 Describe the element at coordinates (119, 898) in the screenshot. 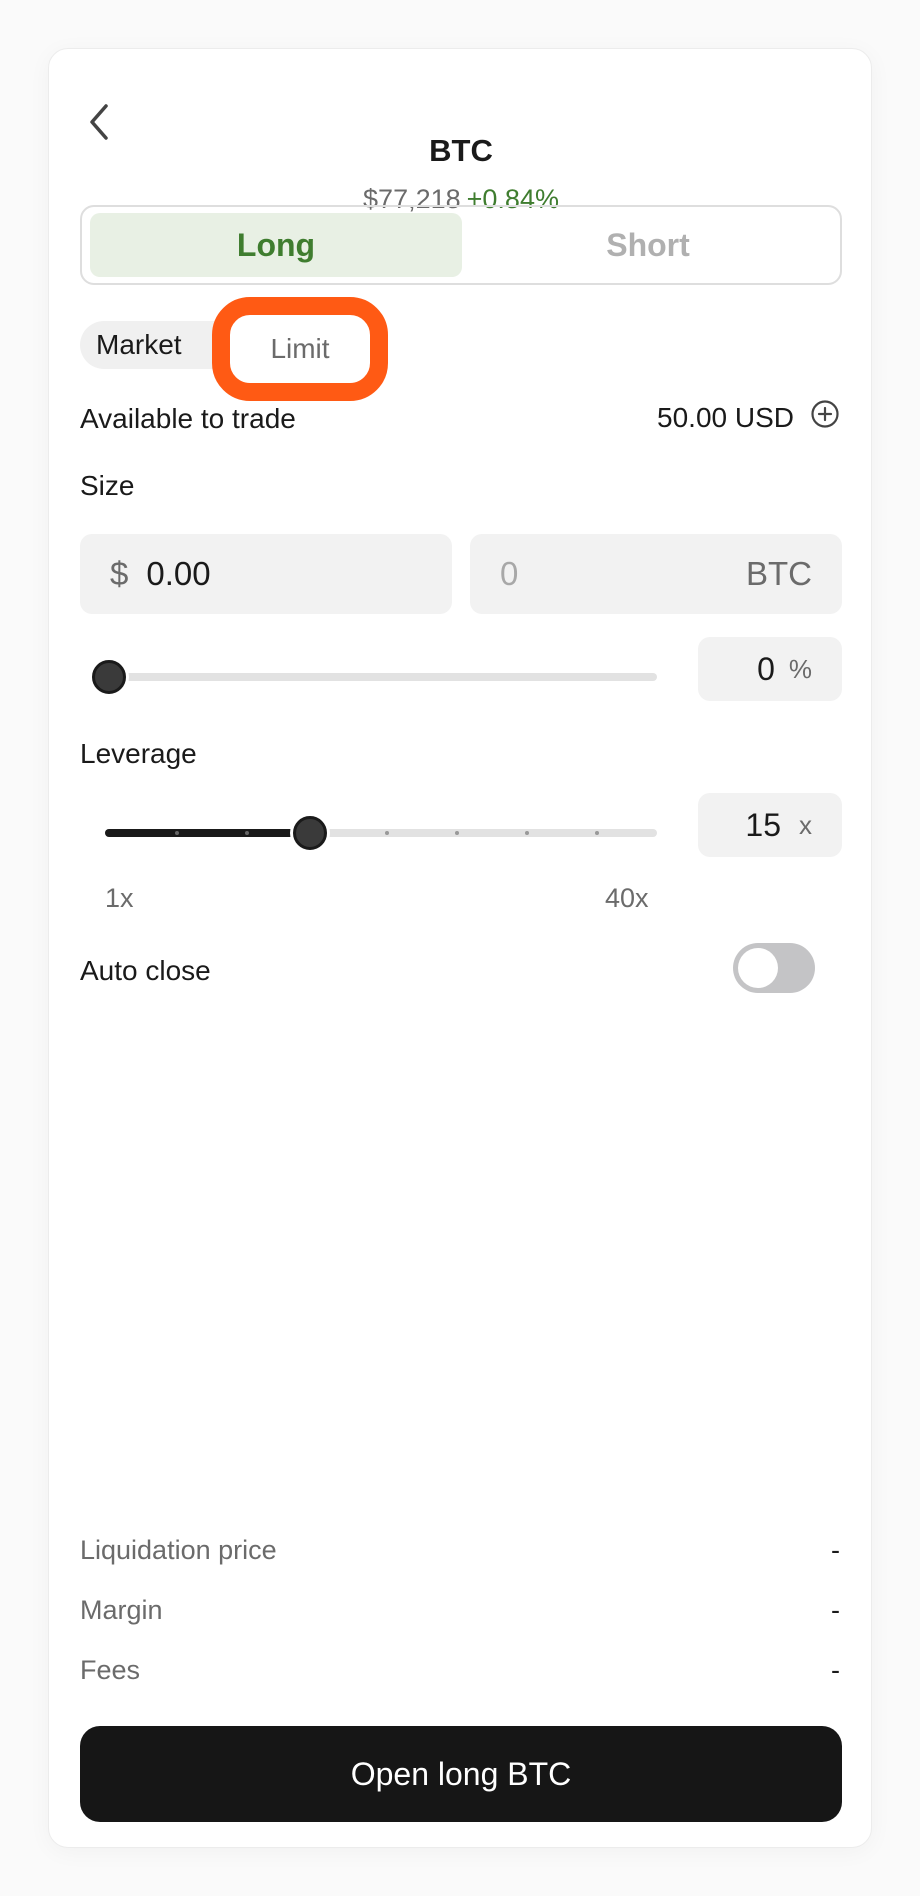

I see `leverage-min-label: 1x` at that location.